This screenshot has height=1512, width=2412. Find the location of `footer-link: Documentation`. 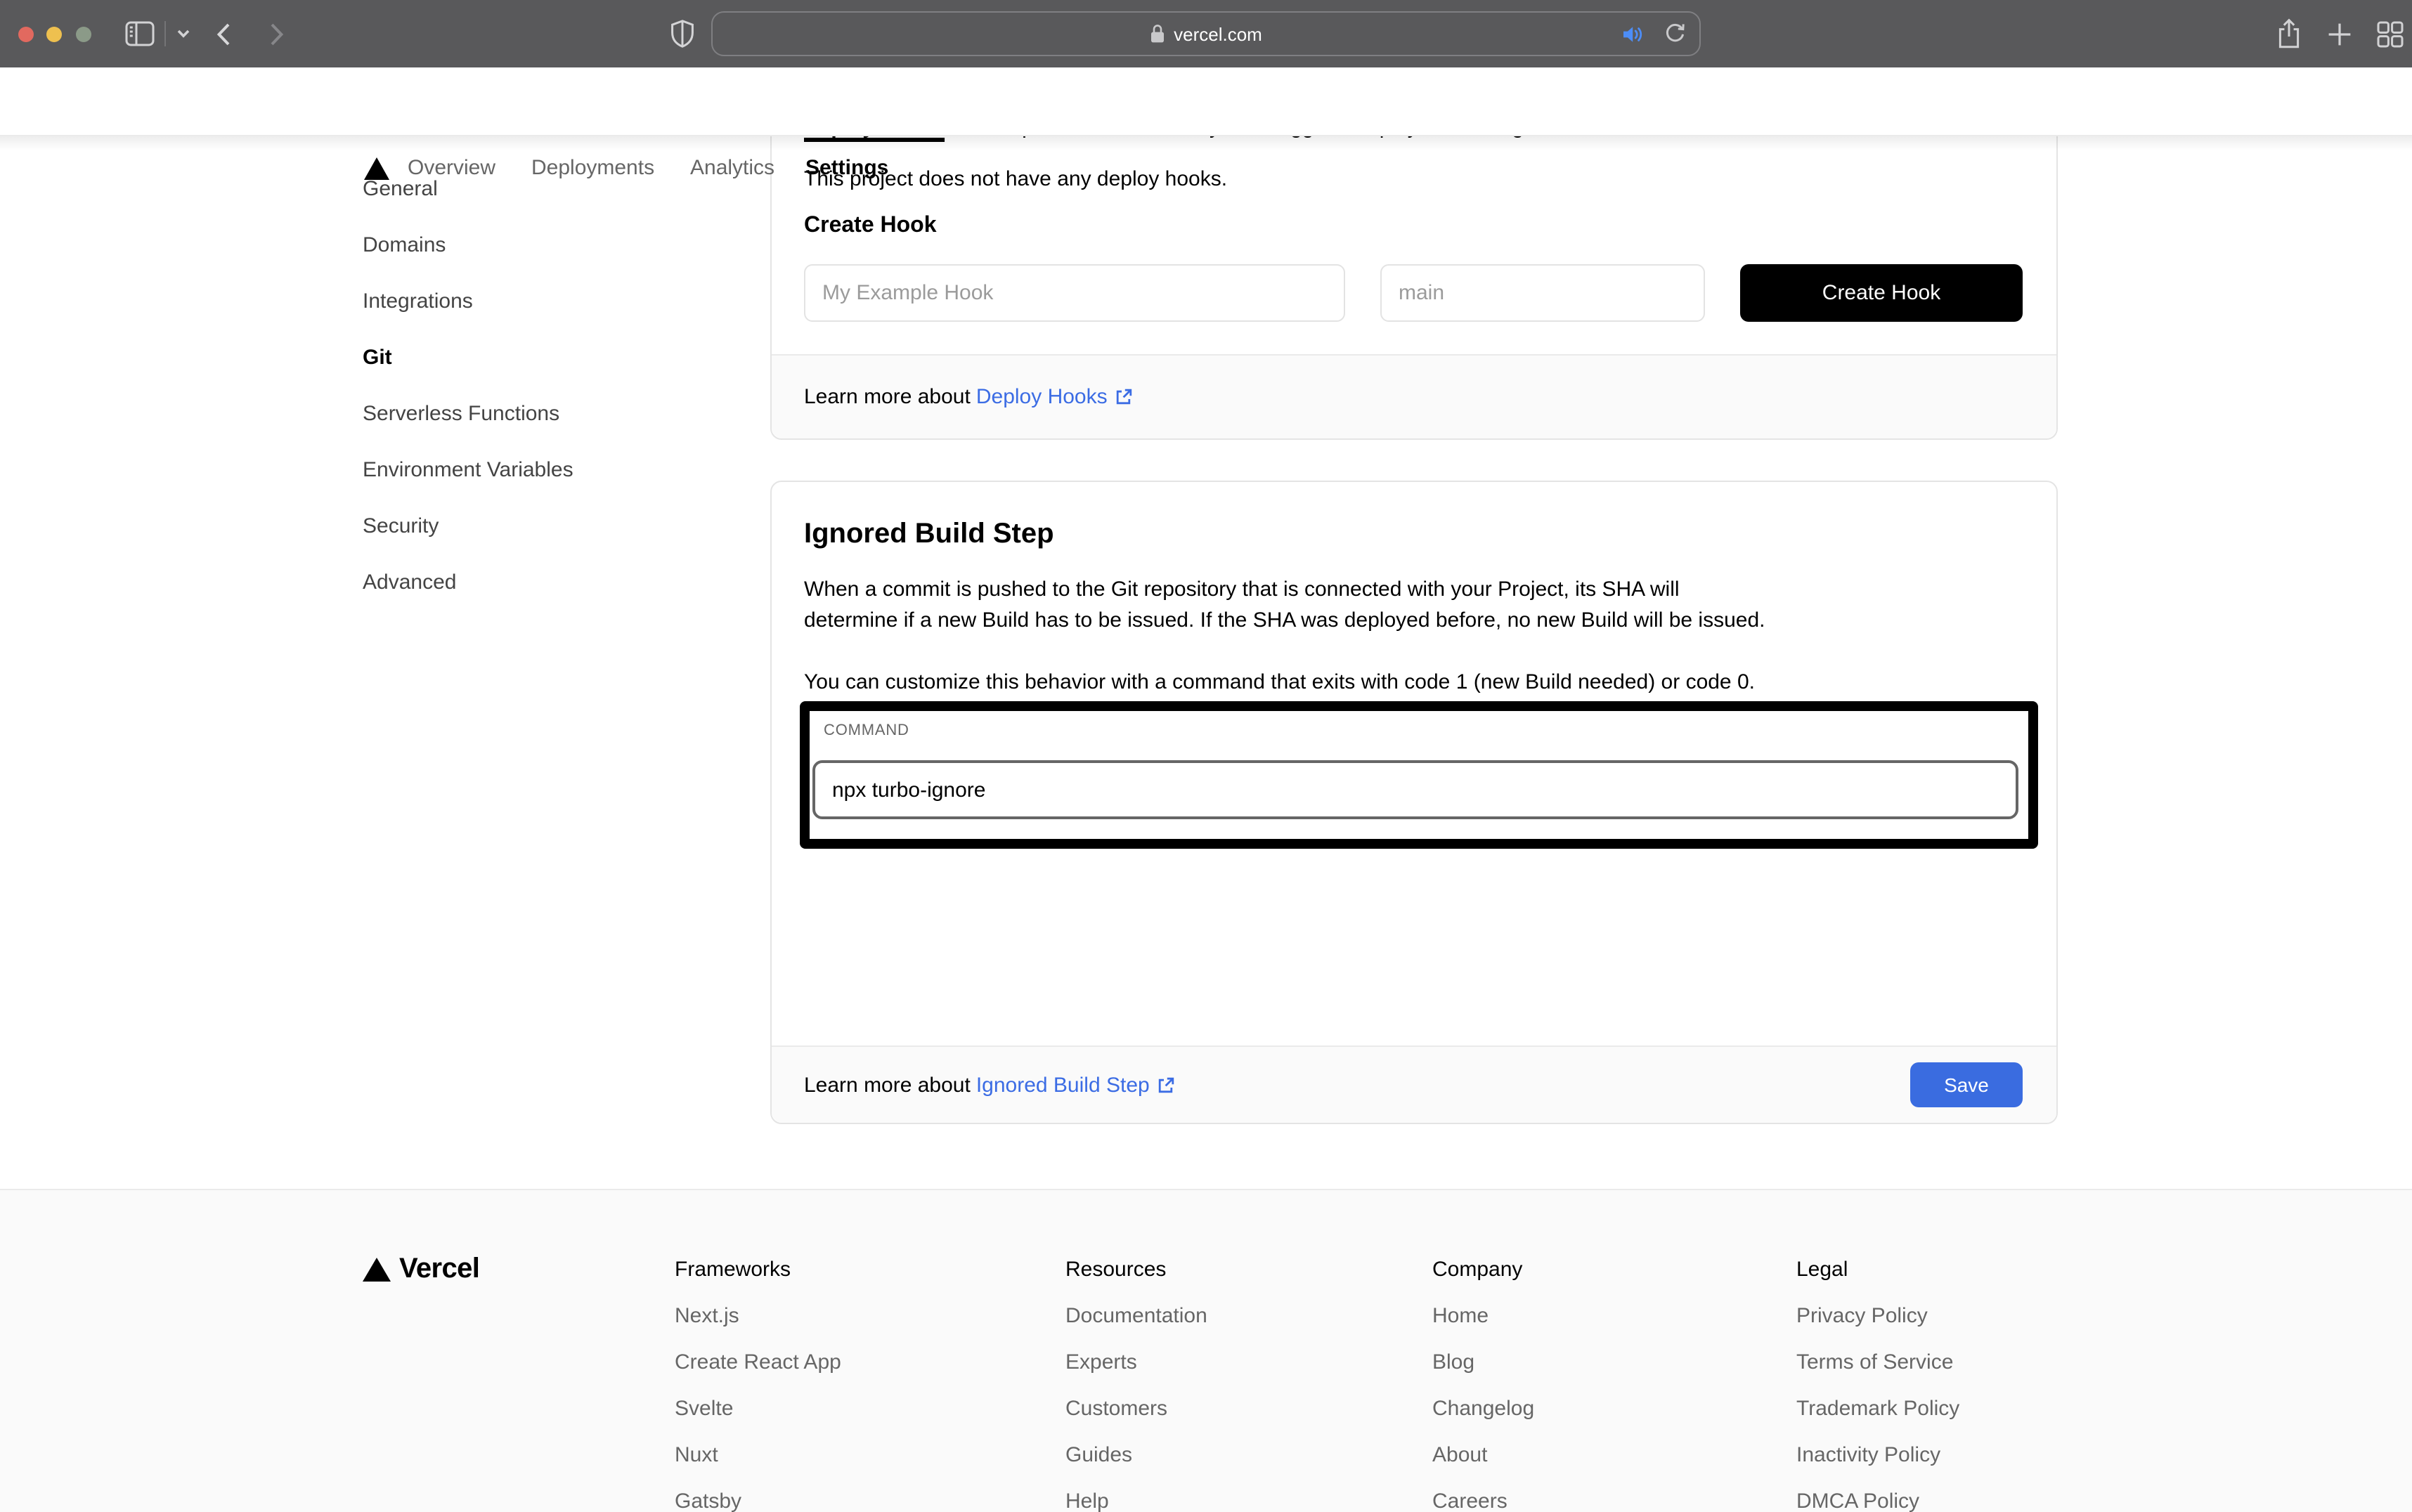

footer-link: Documentation is located at coordinates (1136, 1317).